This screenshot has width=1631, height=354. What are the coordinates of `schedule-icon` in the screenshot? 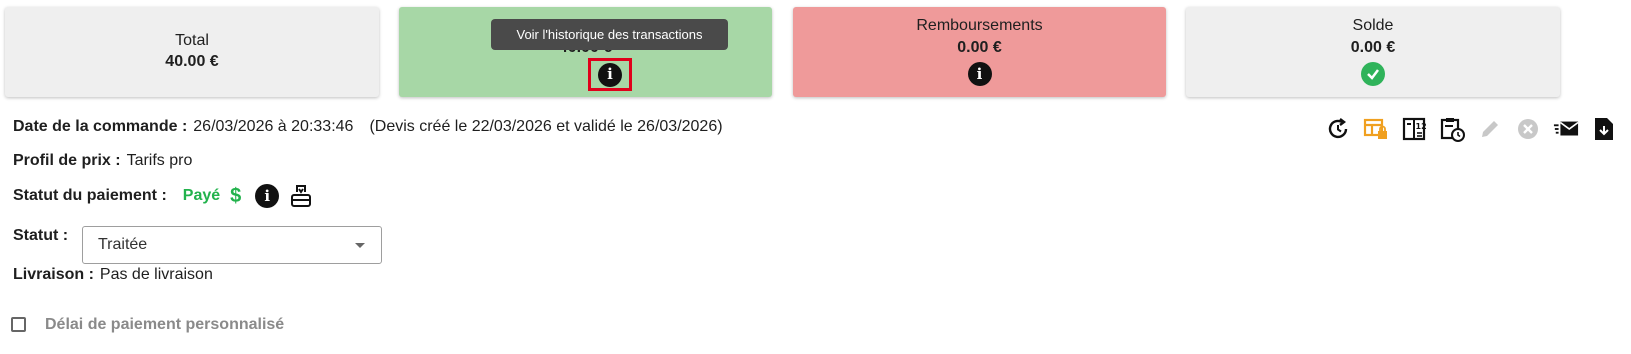 It's located at (1452, 129).